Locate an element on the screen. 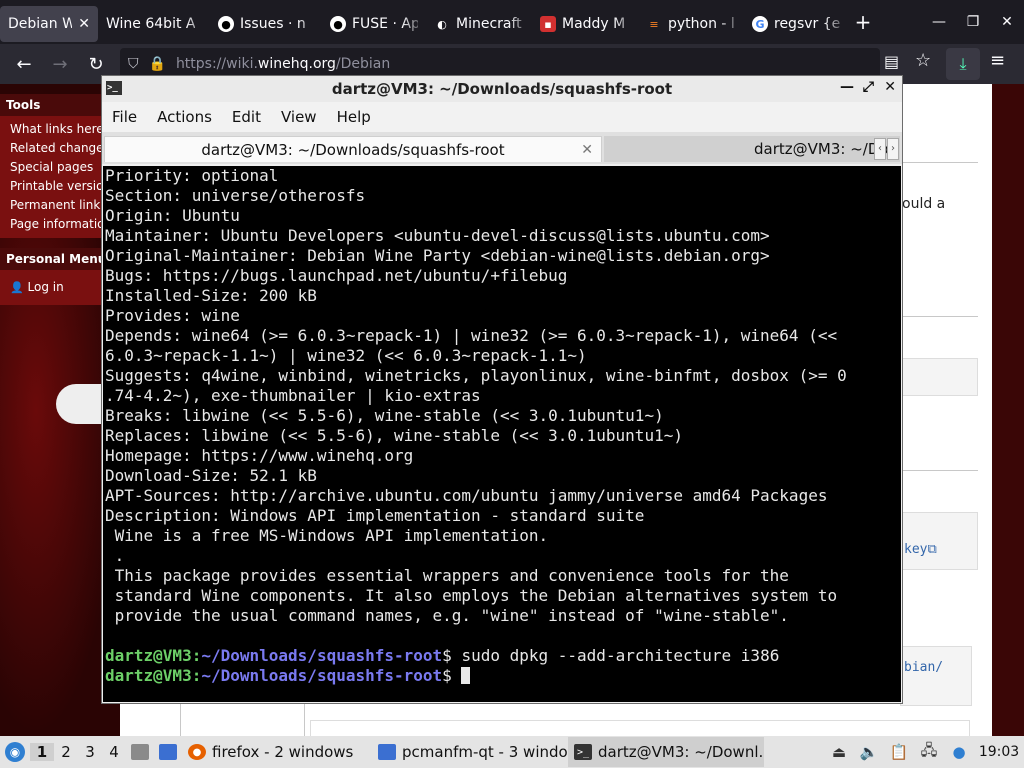 The height and width of the screenshot is (768, 1024). forward-arrow-icon: → is located at coordinates (60, 64).